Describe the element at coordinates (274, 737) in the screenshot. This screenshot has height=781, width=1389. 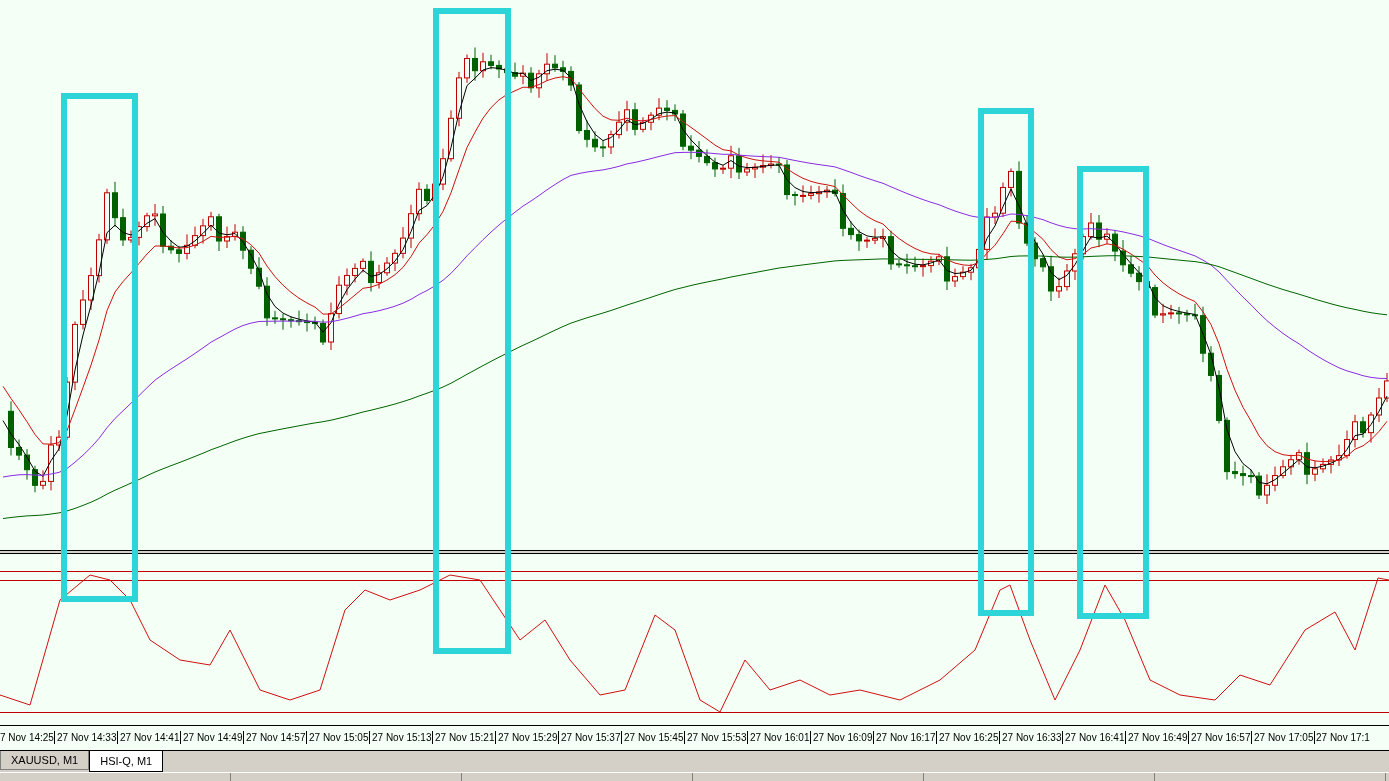
I see `time-axis-label: 27 Nov 14:57` at that location.